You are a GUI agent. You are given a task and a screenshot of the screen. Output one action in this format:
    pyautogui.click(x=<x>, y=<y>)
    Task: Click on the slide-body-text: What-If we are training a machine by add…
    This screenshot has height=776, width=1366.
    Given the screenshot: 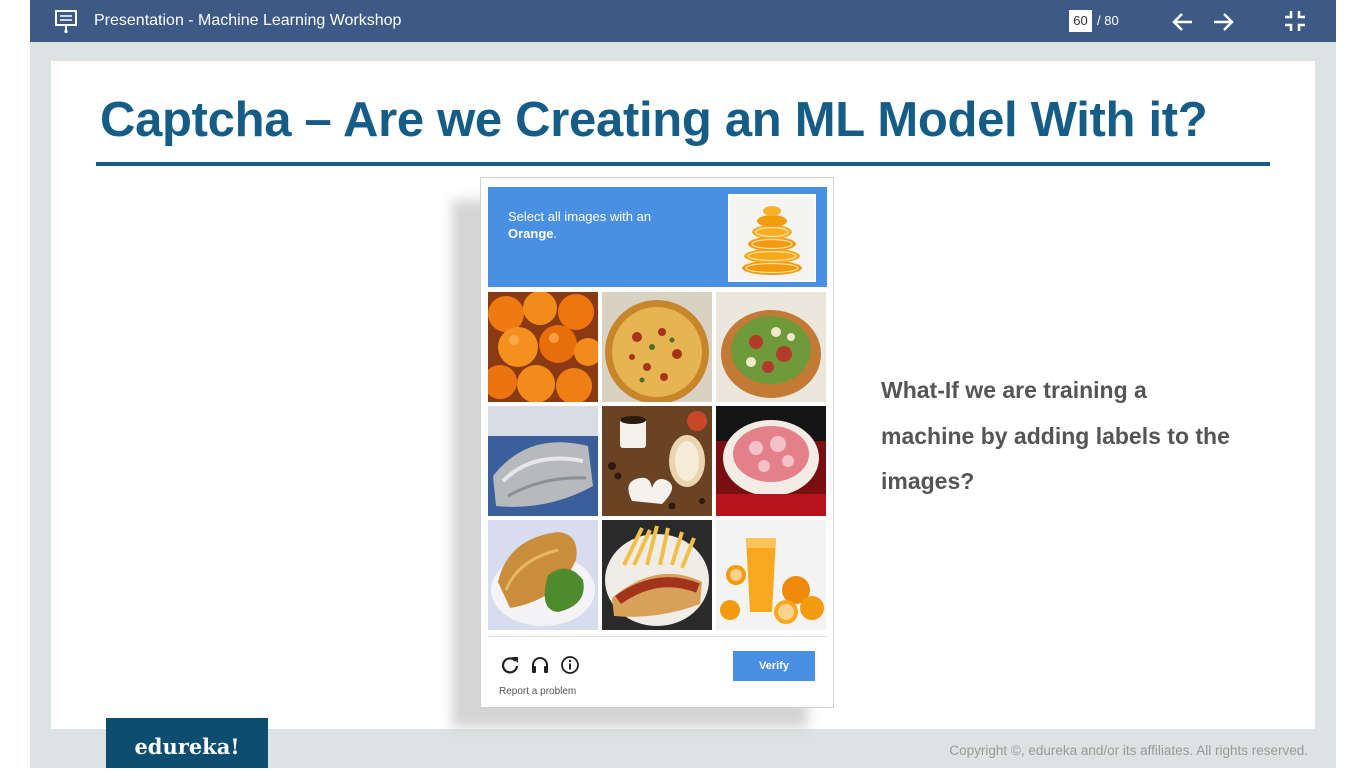 What is the action you would take?
    pyautogui.click(x=1055, y=435)
    